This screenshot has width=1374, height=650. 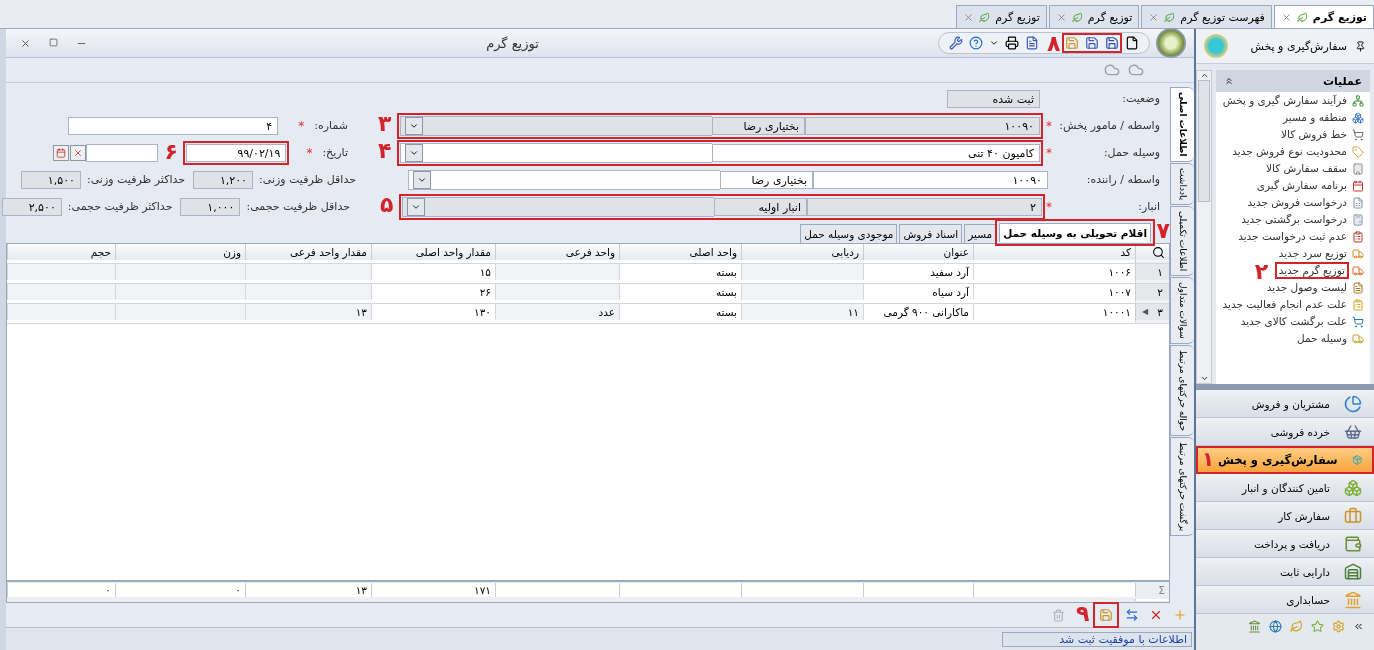 I want to click on side-tab: یادداشت, so click(x=1182, y=183).